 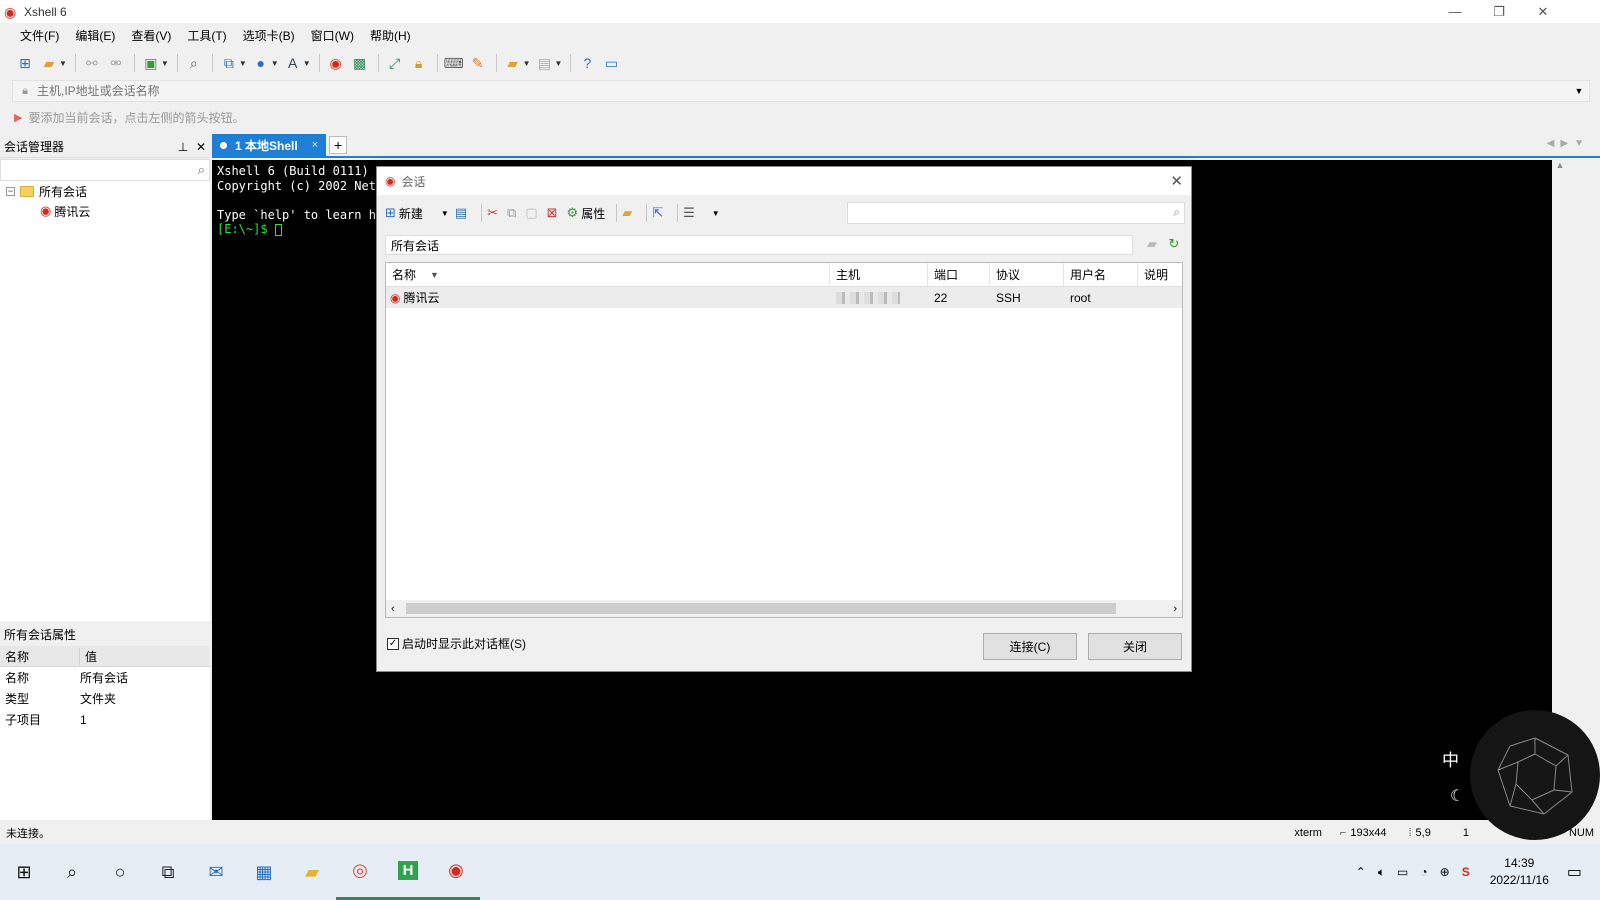 I want to click on mail-icon: ✉, so click(x=216, y=872).